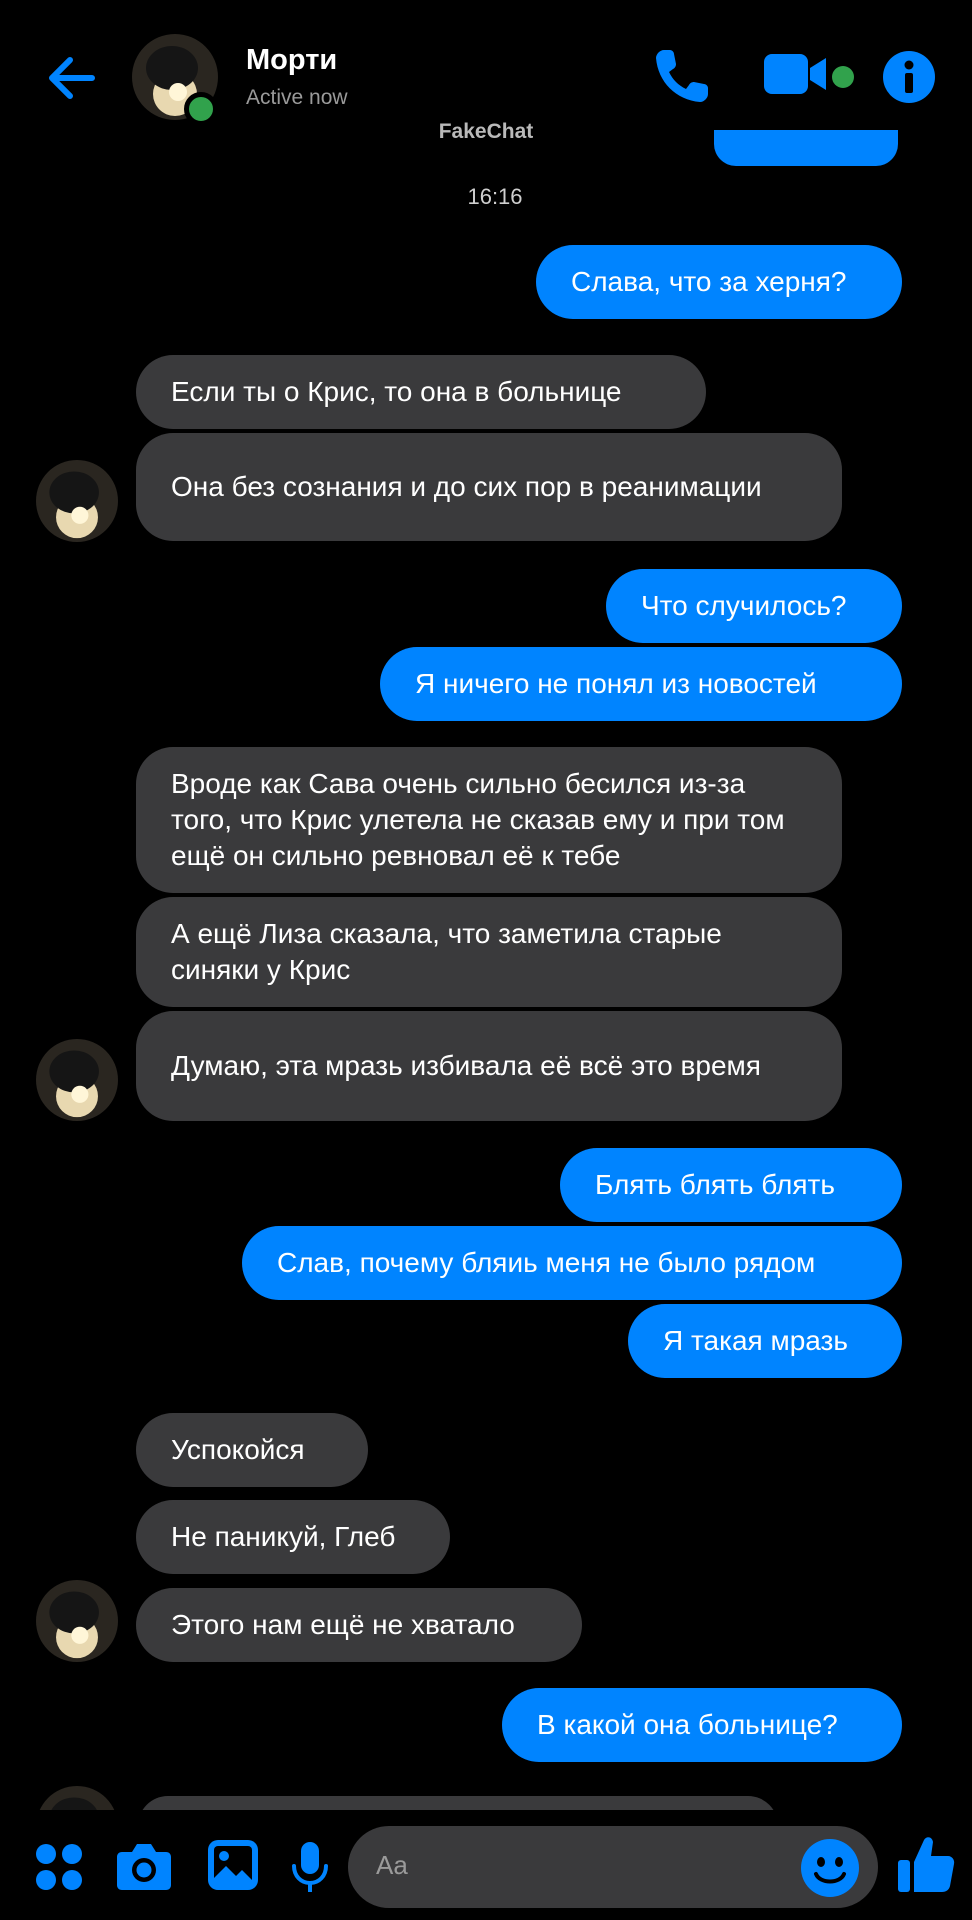 The image size is (972, 1920). What do you see at coordinates (252, 1450) in the screenshot?
I see `incoming-message: Успокойся` at bounding box center [252, 1450].